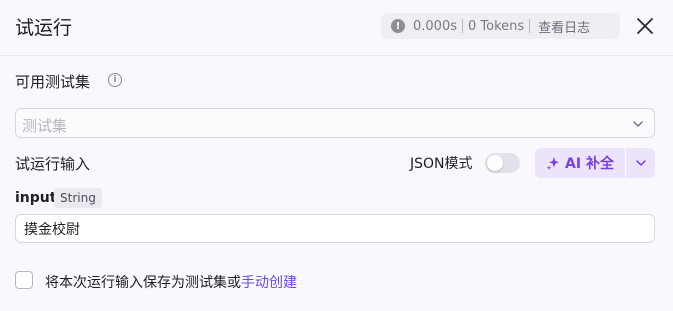 This screenshot has height=311, width=673. Describe the element at coordinates (645, 26) in the screenshot. I see `close-icon` at that location.